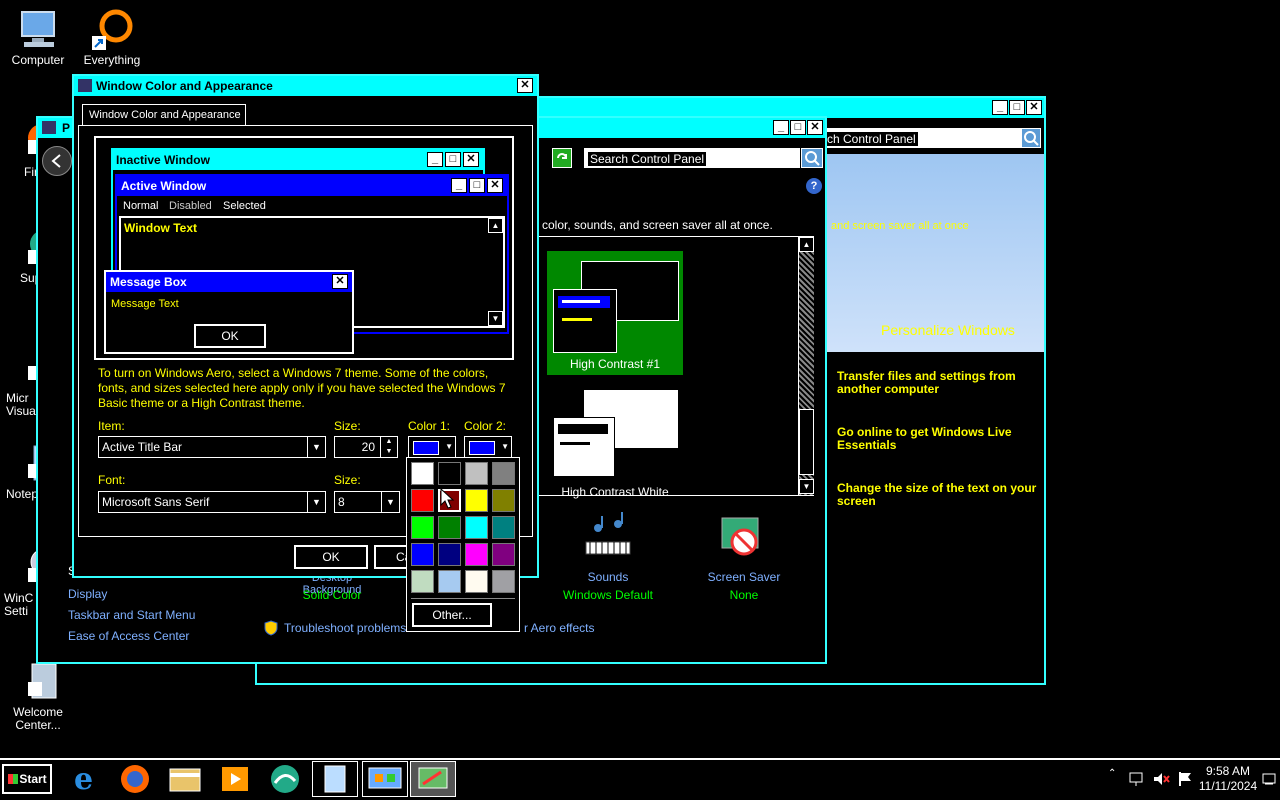 Image resolution: width=1280 pixels, height=800 pixels. Describe the element at coordinates (38, 60) in the screenshot. I see `desktop-icon-label: Computer` at that location.